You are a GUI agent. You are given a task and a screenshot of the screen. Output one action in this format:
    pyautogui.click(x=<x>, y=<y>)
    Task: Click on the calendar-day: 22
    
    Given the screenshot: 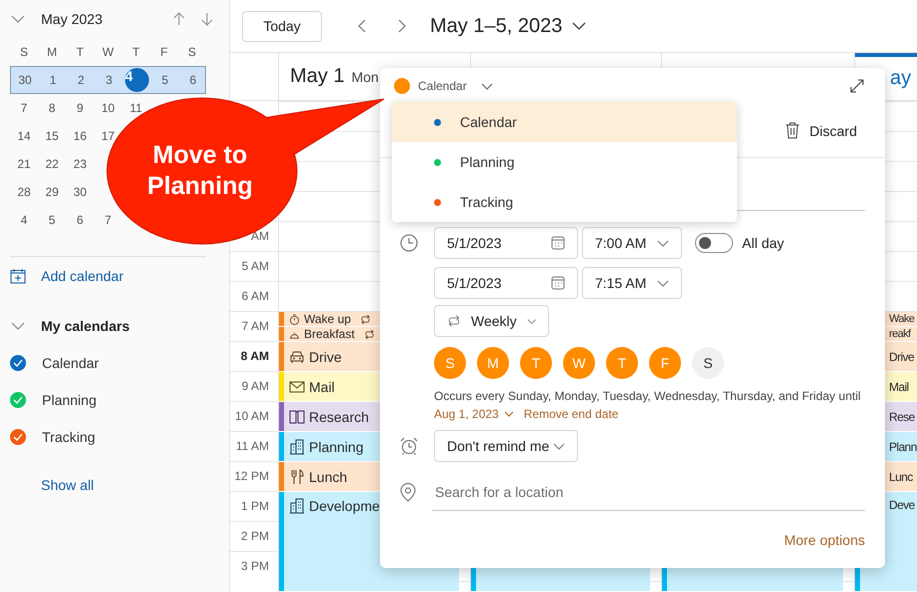 What is the action you would take?
    pyautogui.click(x=52, y=164)
    